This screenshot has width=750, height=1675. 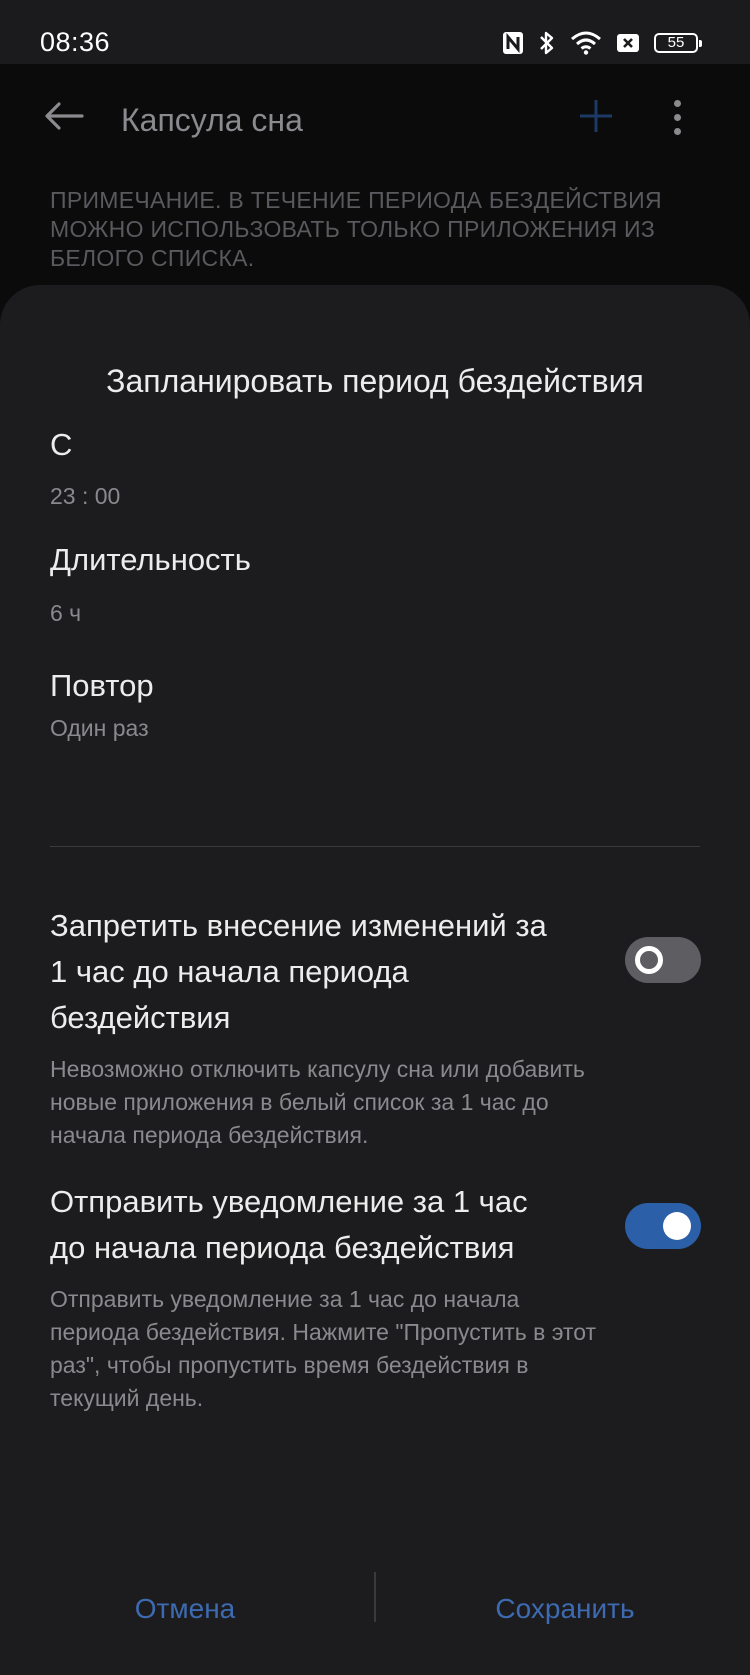 What do you see at coordinates (375, 32) in the screenshot?
I see `status-bar: 08:36 55` at bounding box center [375, 32].